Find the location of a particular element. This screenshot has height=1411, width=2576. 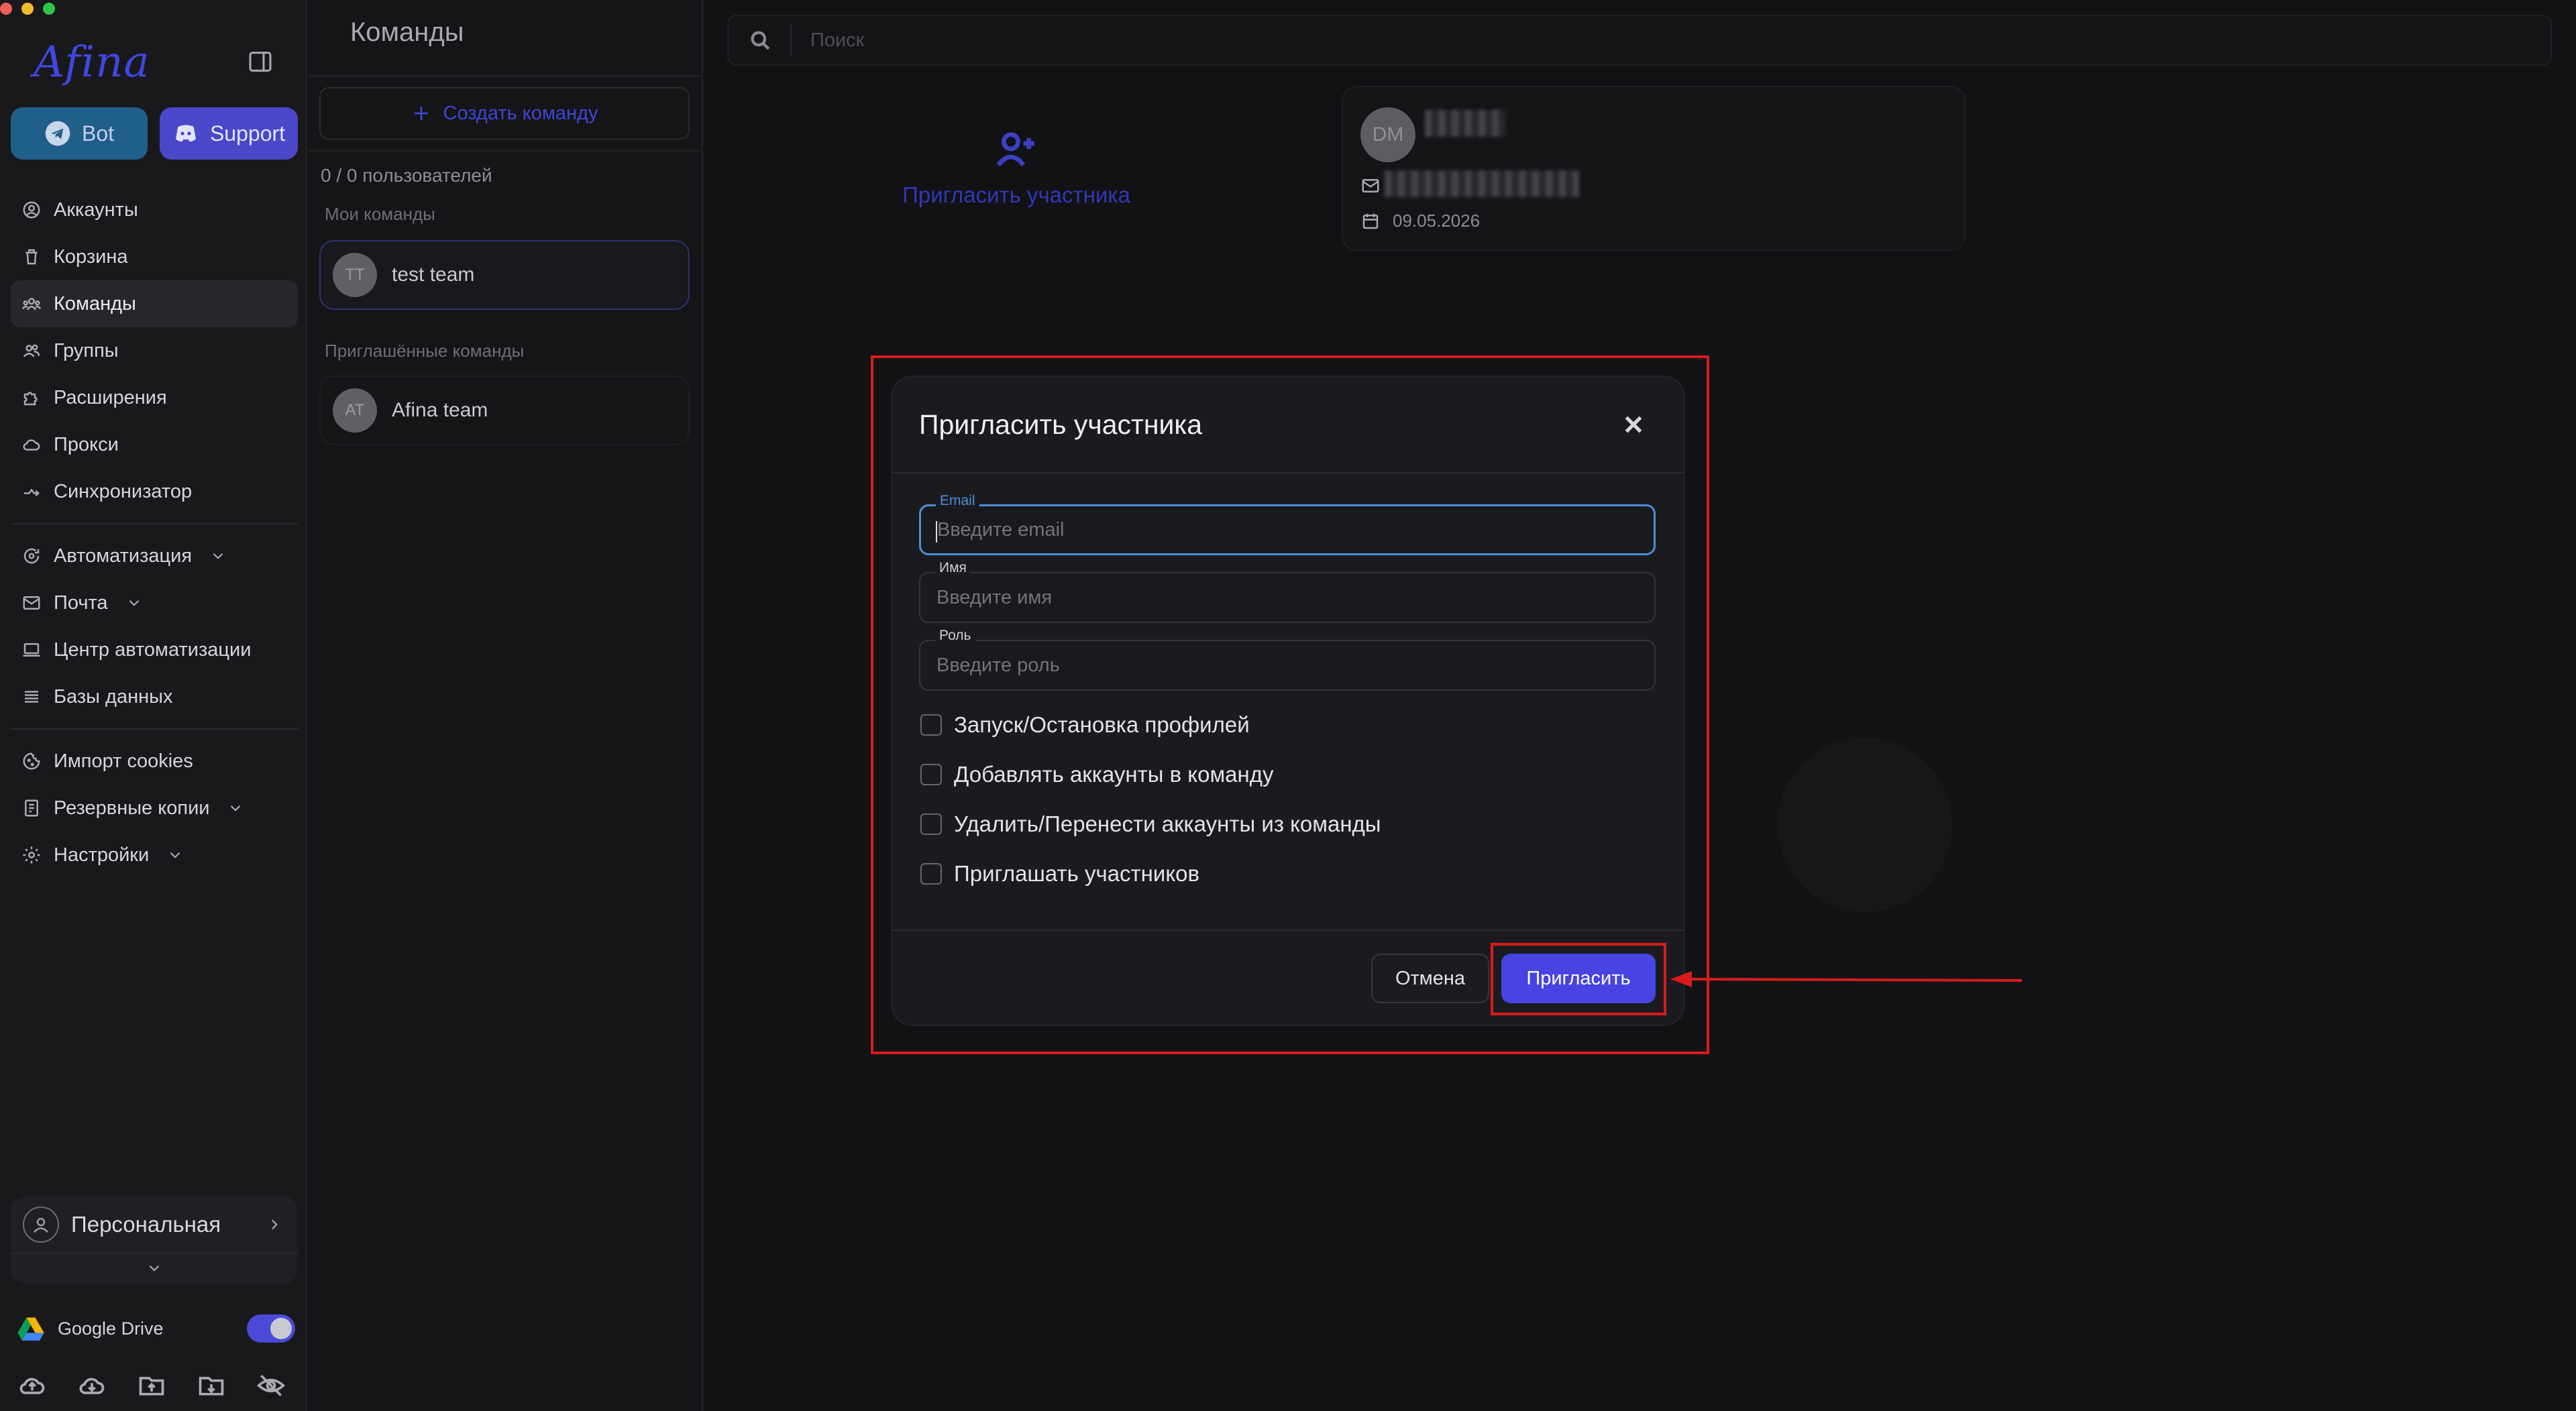

sidebar-item-label: Резервные копии is located at coordinates (132, 808).